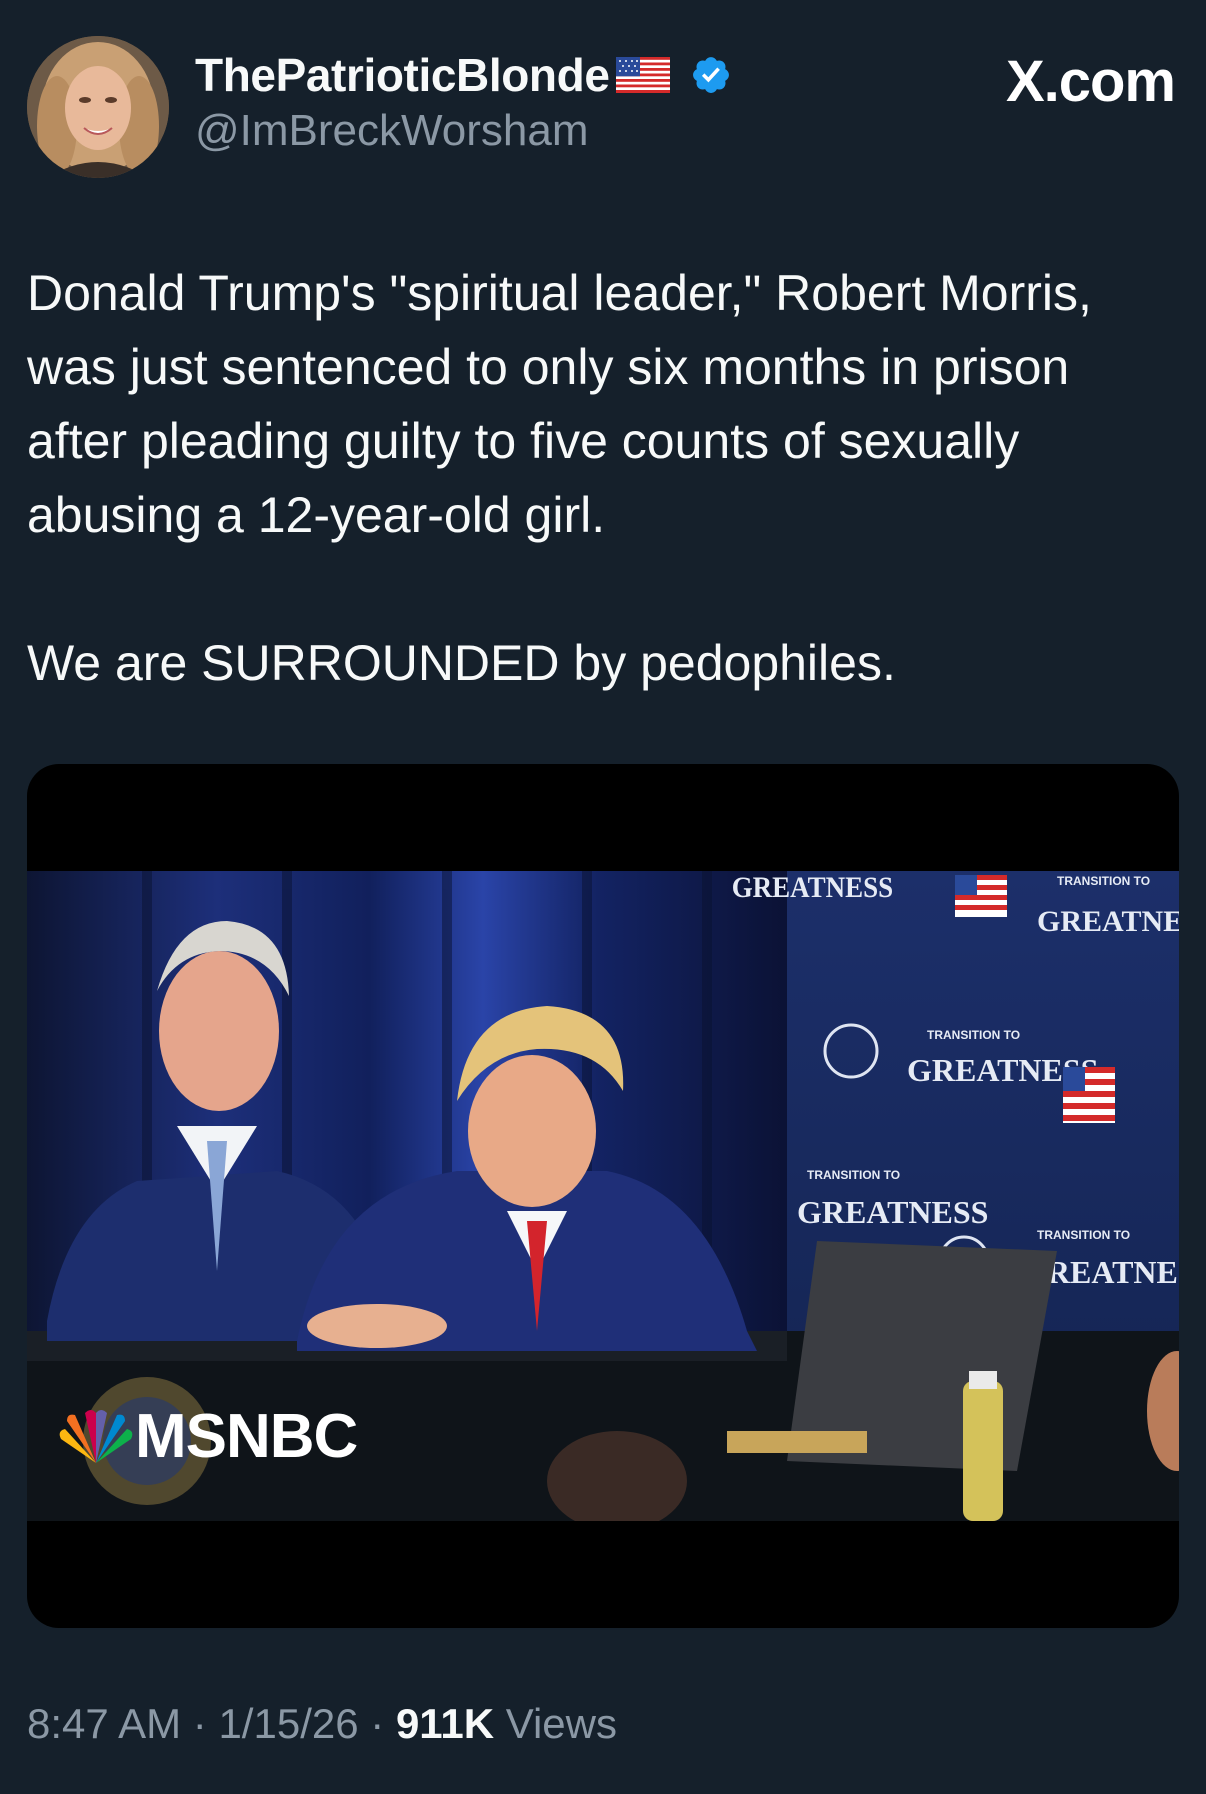 The width and height of the screenshot is (1206, 1794). Describe the element at coordinates (505, 131) in the screenshot. I see `author-handle: @ImBreckWorsham` at that location.